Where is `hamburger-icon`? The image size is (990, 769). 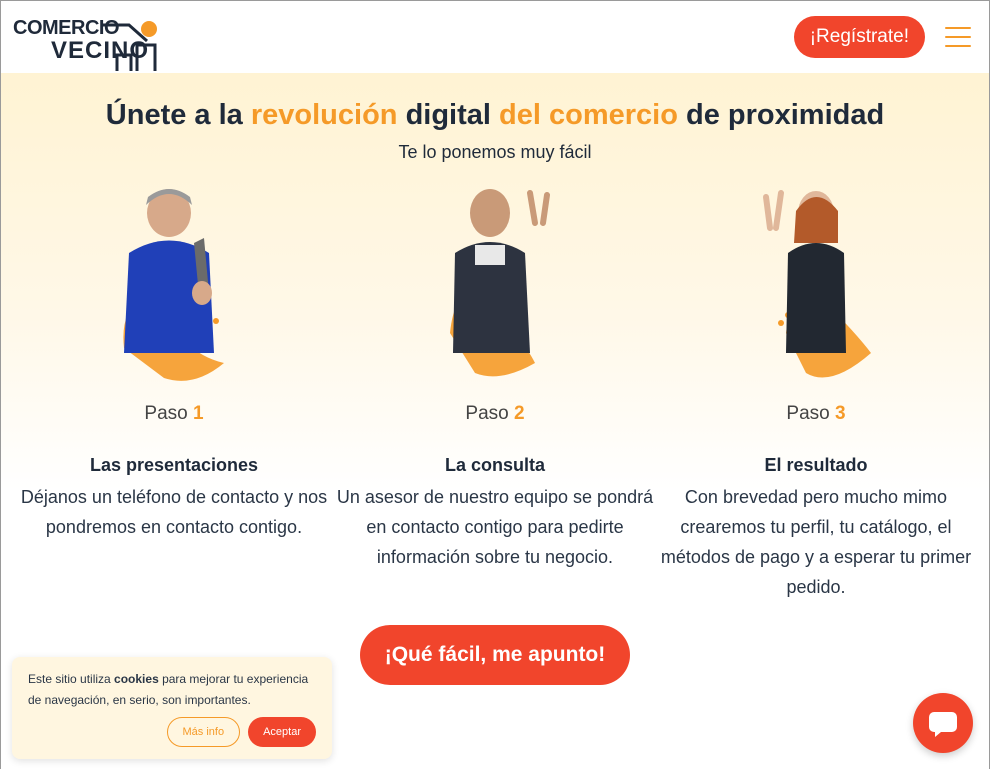
hamburger-icon is located at coordinates (958, 37).